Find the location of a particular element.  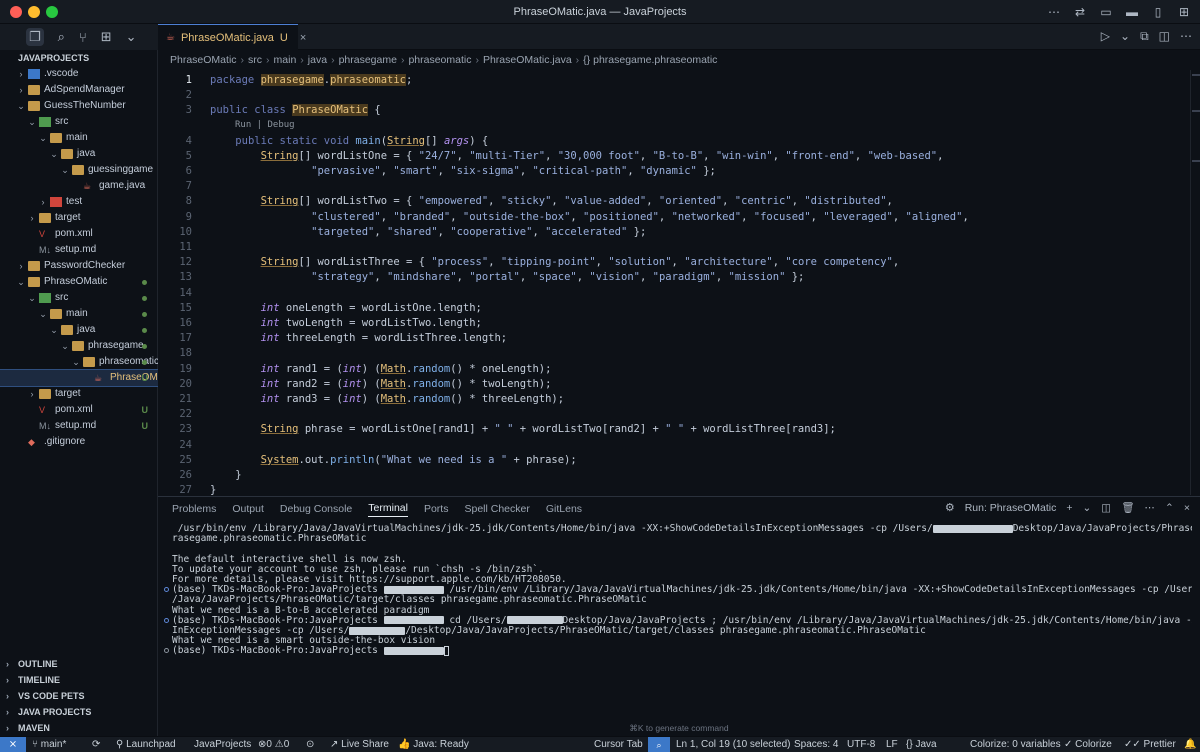

code-line: 1 package phrasegame.phraseomatic; is located at coordinates (674, 80).